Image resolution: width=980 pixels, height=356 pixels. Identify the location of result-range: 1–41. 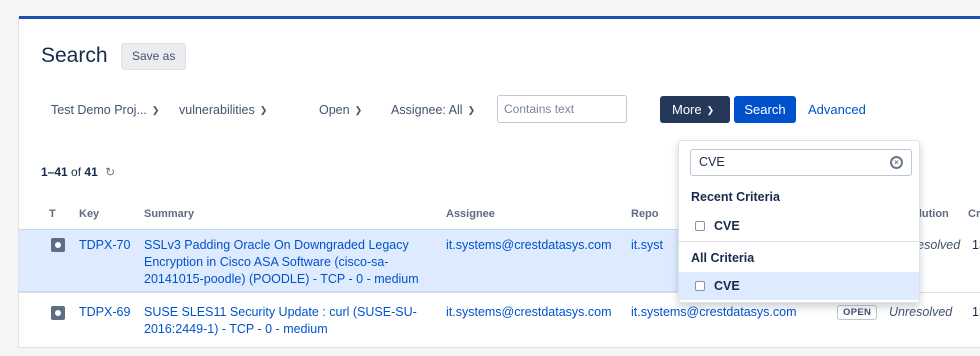
(54, 172).